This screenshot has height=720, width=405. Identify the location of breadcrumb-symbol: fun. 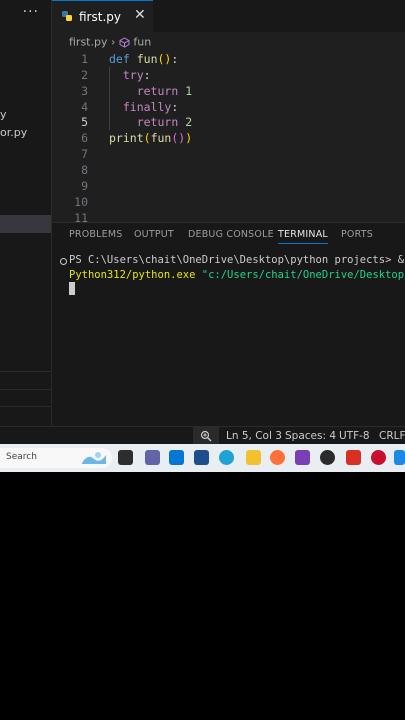
(142, 42).